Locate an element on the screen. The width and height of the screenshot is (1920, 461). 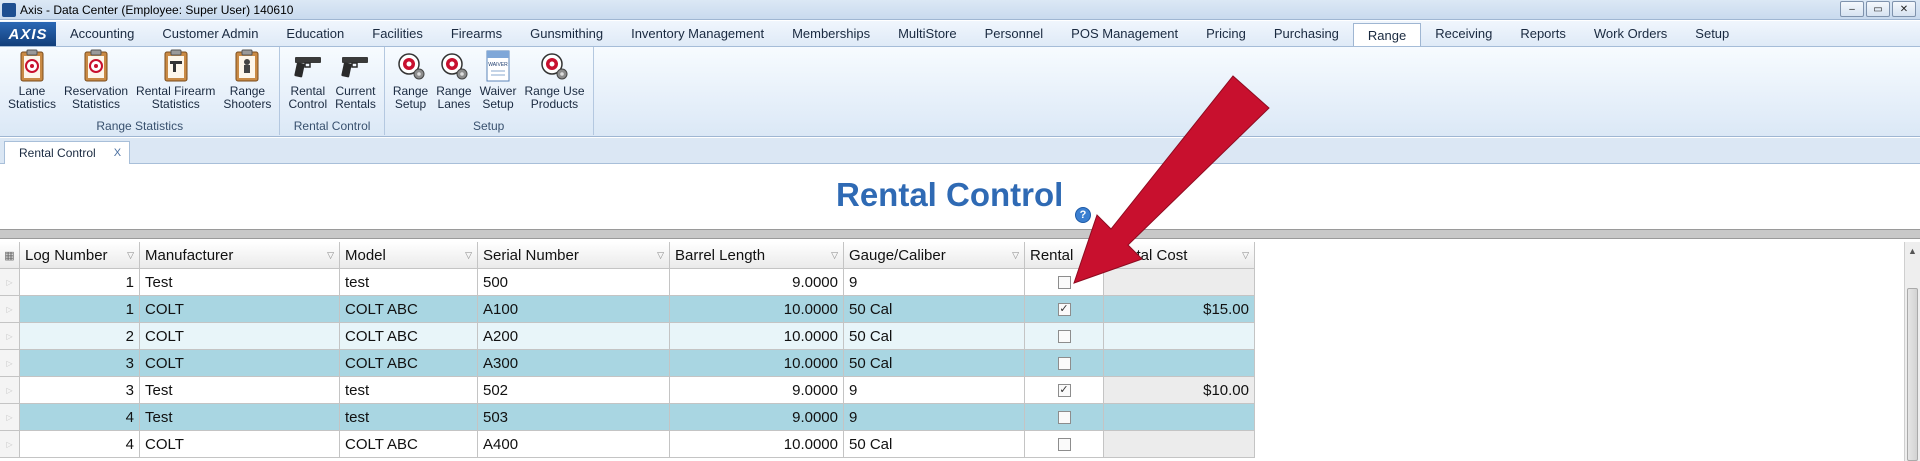
tab-rental-control: Rental Control X is located at coordinates (67, 152).